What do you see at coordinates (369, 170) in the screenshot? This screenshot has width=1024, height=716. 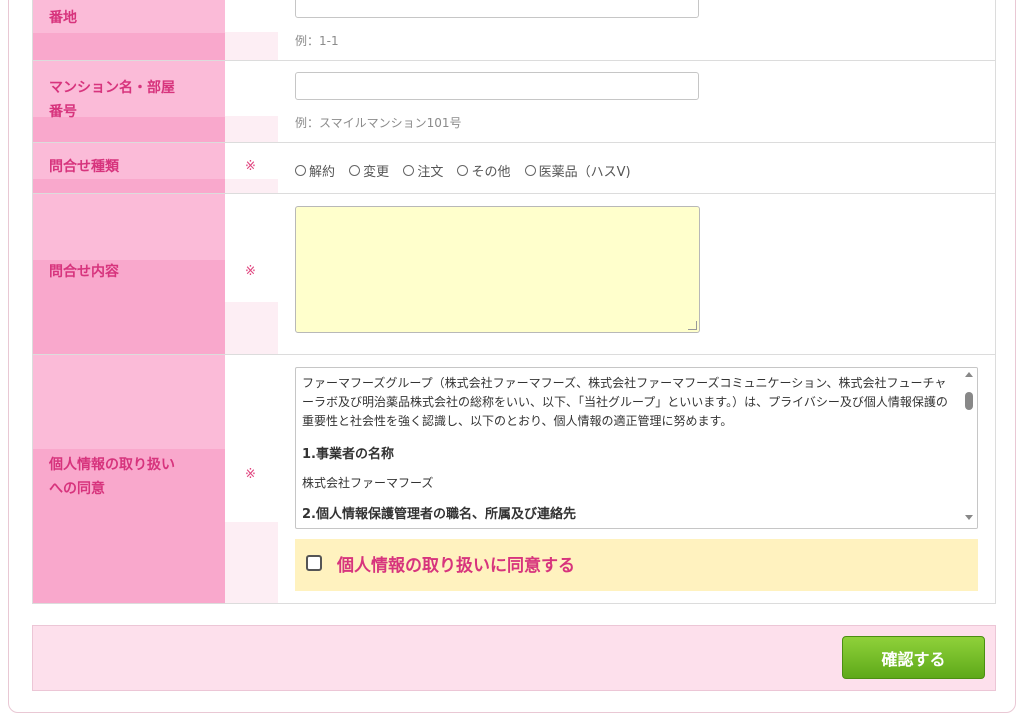 I see `radio-henkou: 変更` at bounding box center [369, 170].